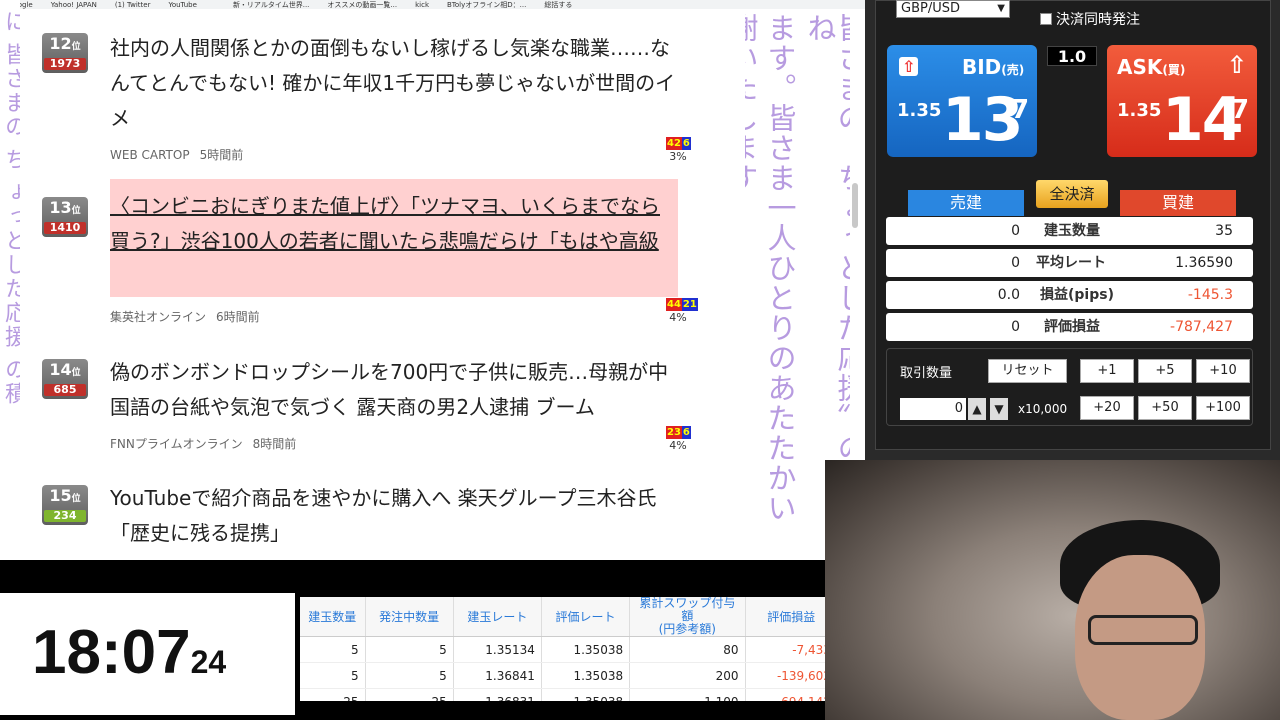 This screenshot has height=720, width=1280. I want to click on bookmark-twitter: (1) Twitter, so click(133, 5).